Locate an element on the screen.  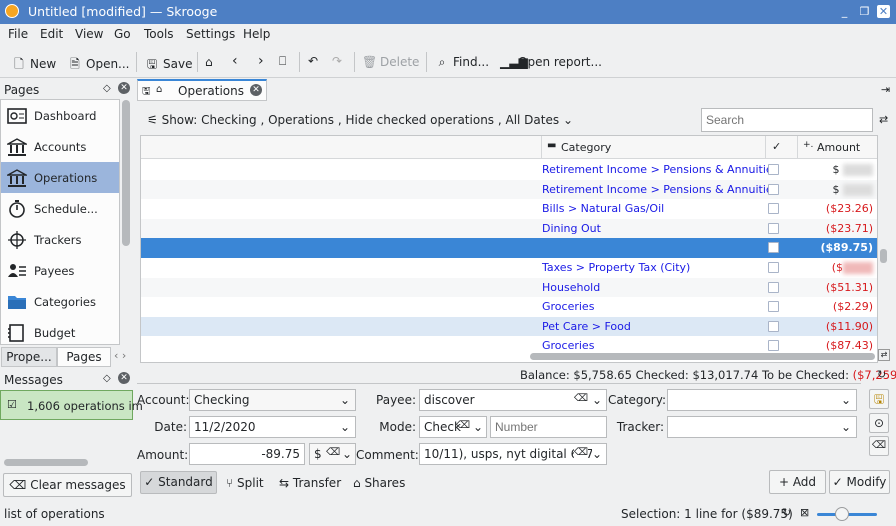
menu-settings: Settings is located at coordinates (210, 34).